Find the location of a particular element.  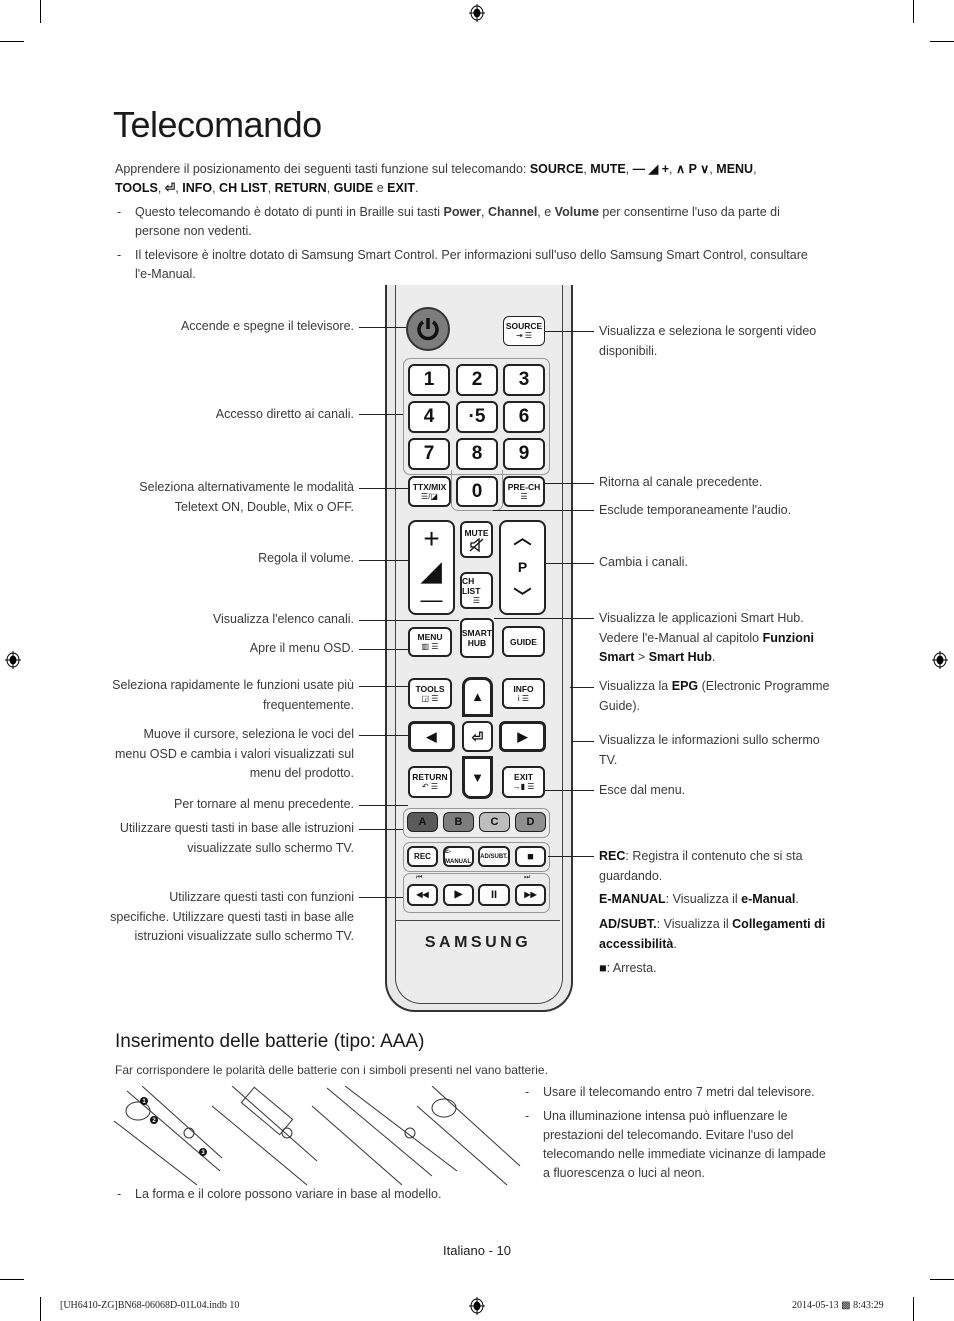

digit-button: 8 is located at coordinates (477, 454).